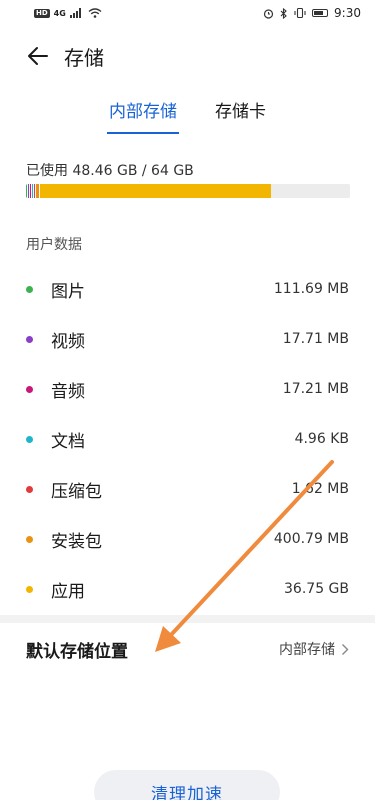  I want to click on item-size: 17.21 MB, so click(315, 389).